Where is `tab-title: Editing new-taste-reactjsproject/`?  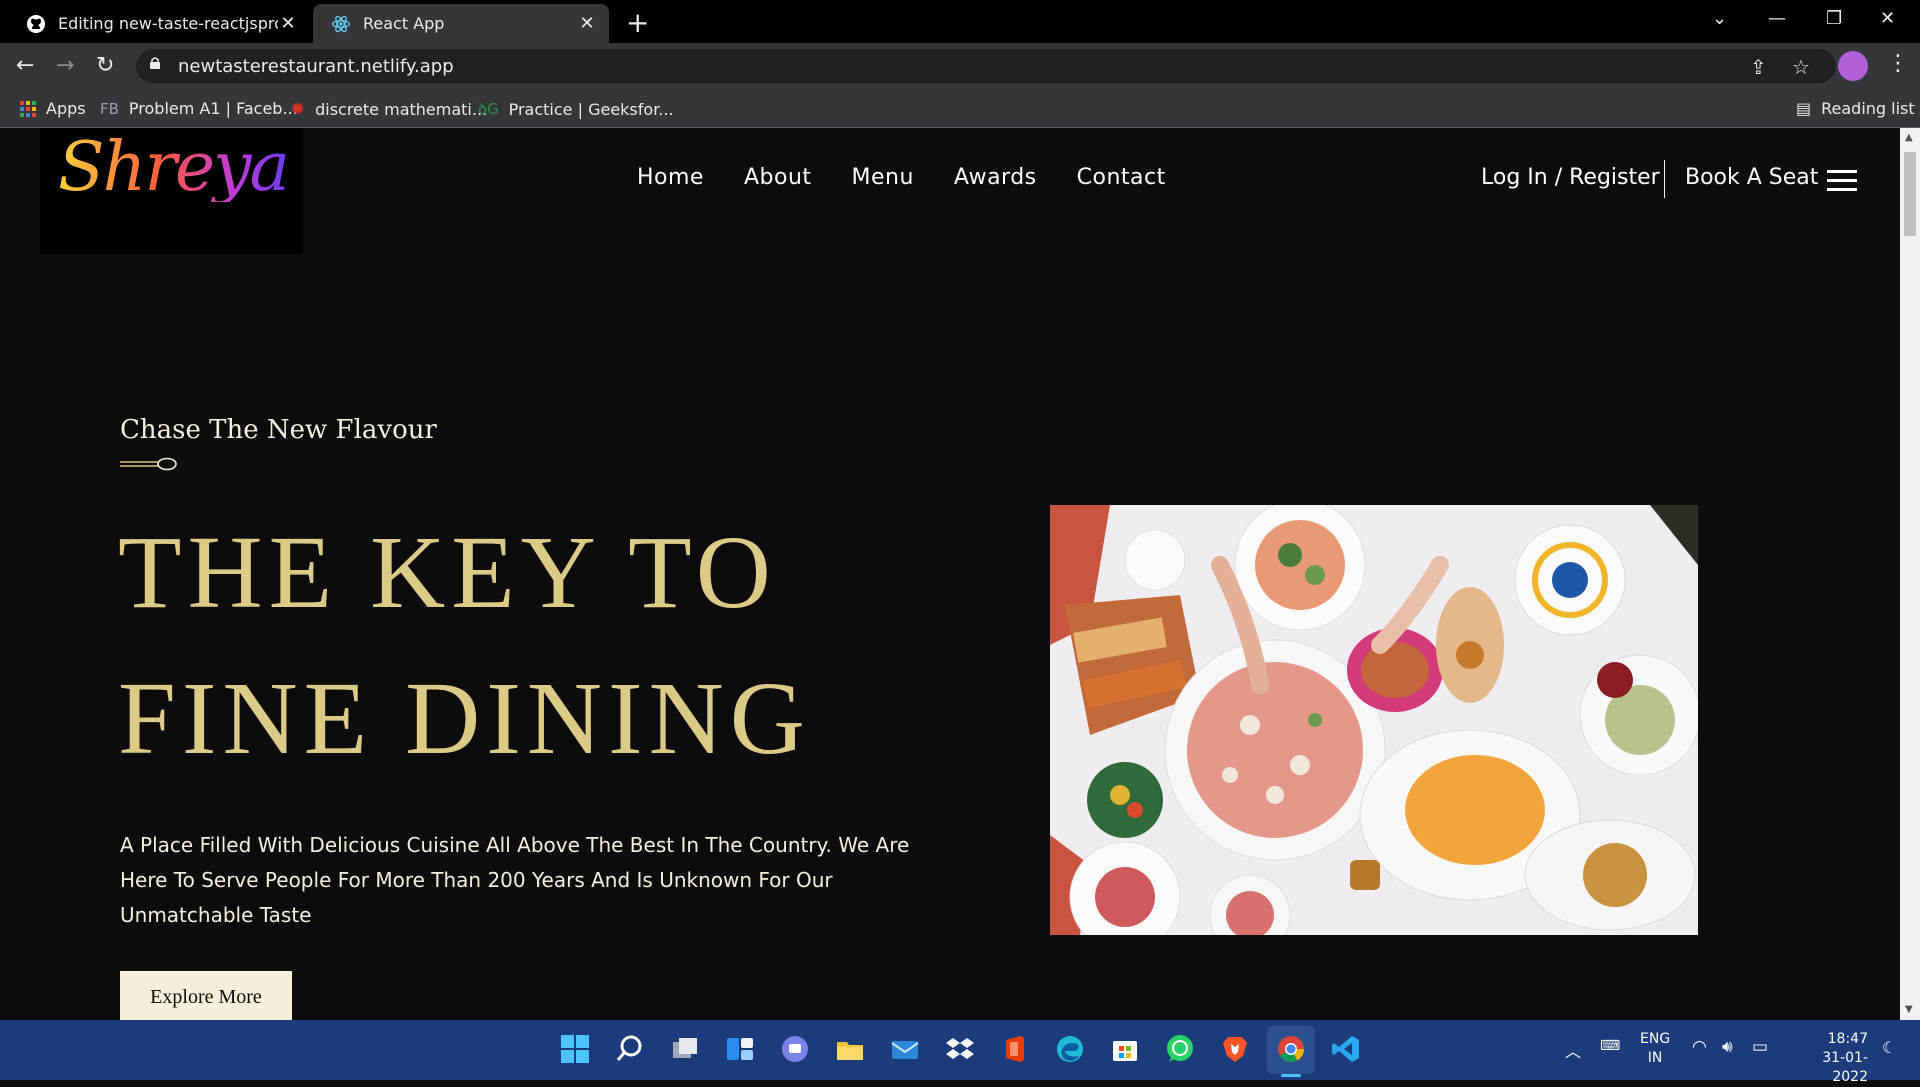 tab-title: Editing new-taste-reactjsproject/ is located at coordinates (168, 23).